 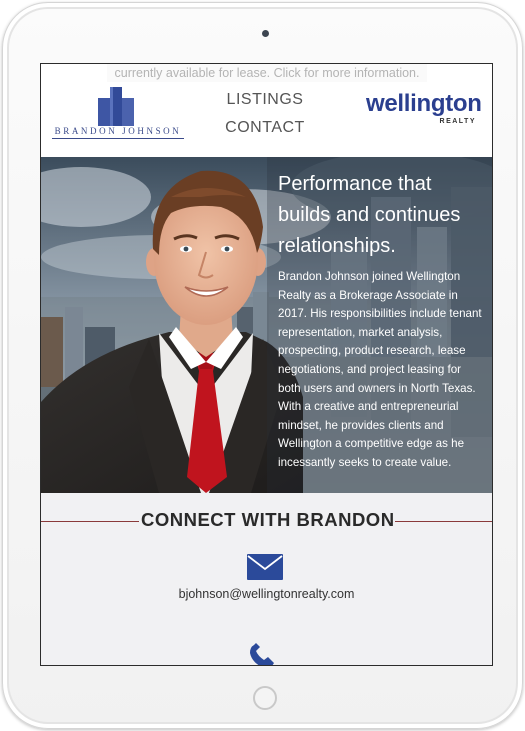 What do you see at coordinates (118, 138) in the screenshot?
I see `logo-underline` at bounding box center [118, 138].